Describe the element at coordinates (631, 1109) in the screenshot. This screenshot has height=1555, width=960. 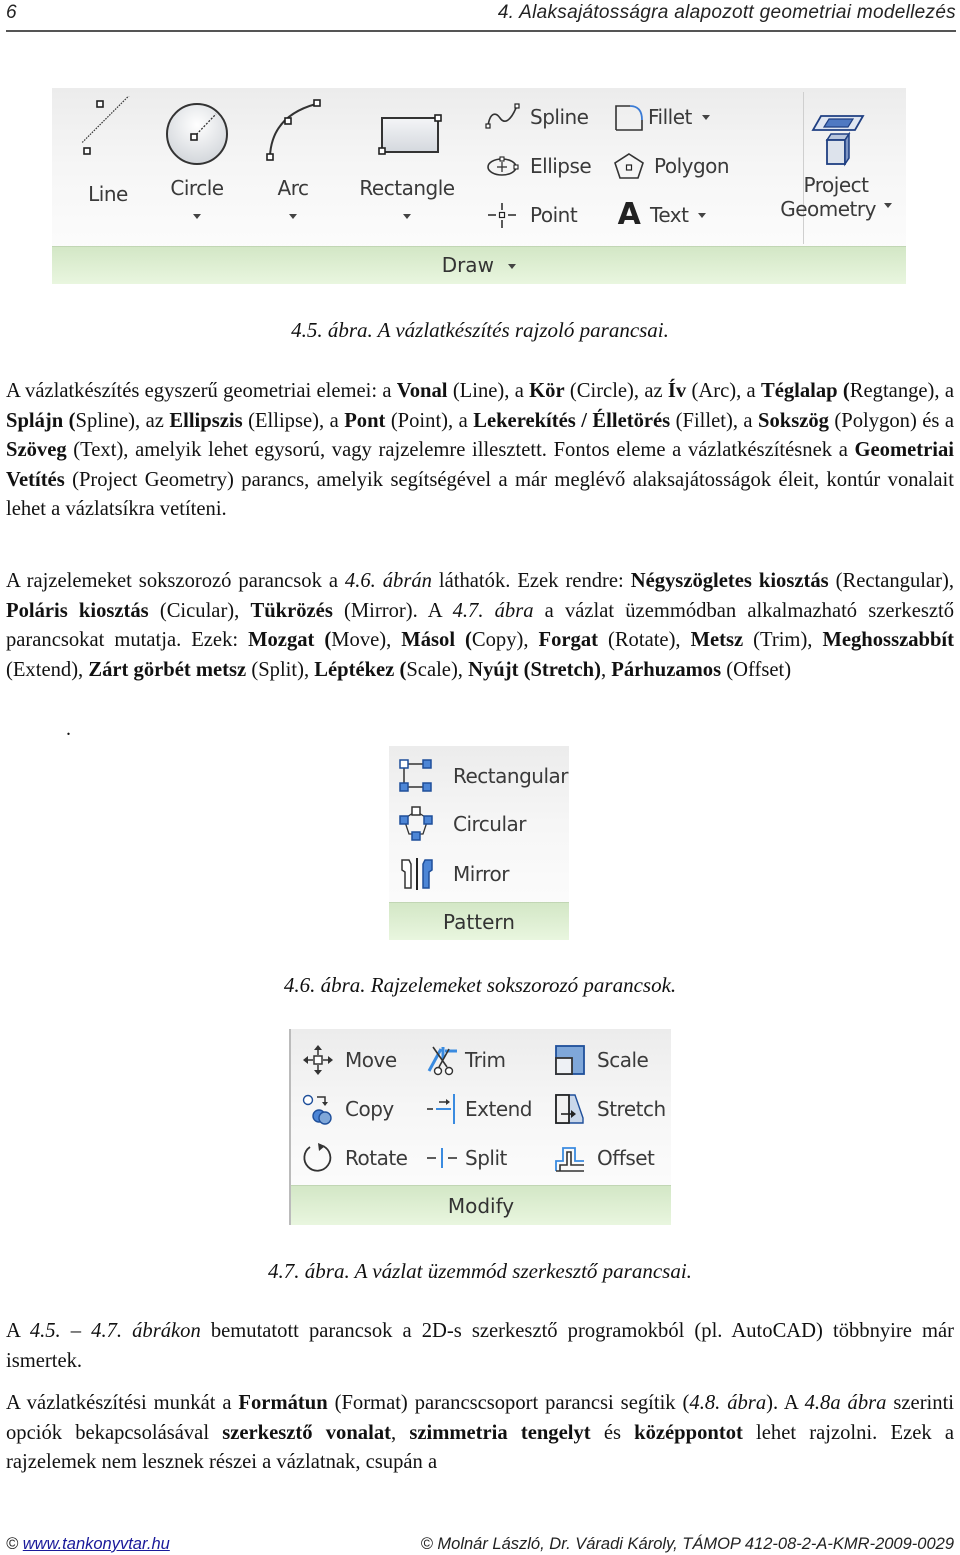
I see `stretch-label: Stretch` at that location.